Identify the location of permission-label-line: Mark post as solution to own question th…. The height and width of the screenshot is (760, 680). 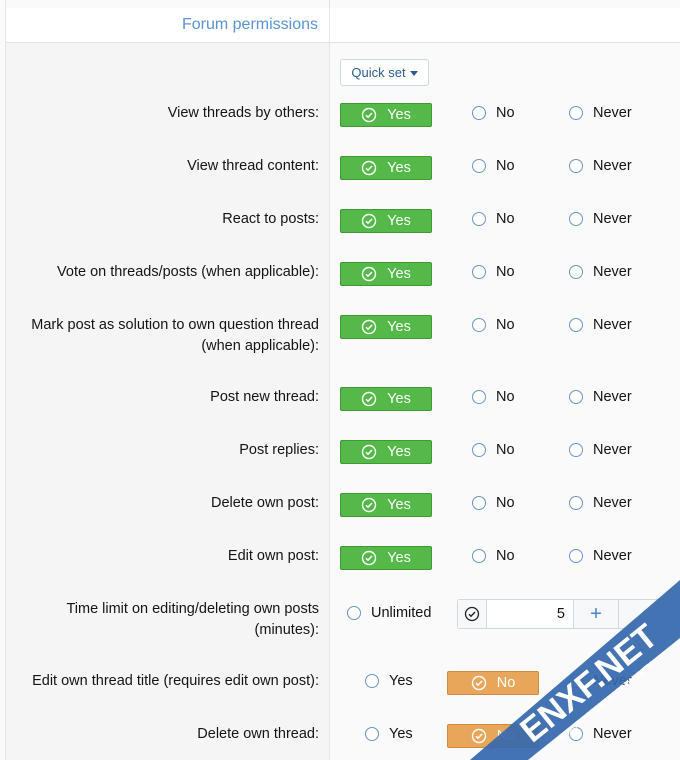
(175, 325).